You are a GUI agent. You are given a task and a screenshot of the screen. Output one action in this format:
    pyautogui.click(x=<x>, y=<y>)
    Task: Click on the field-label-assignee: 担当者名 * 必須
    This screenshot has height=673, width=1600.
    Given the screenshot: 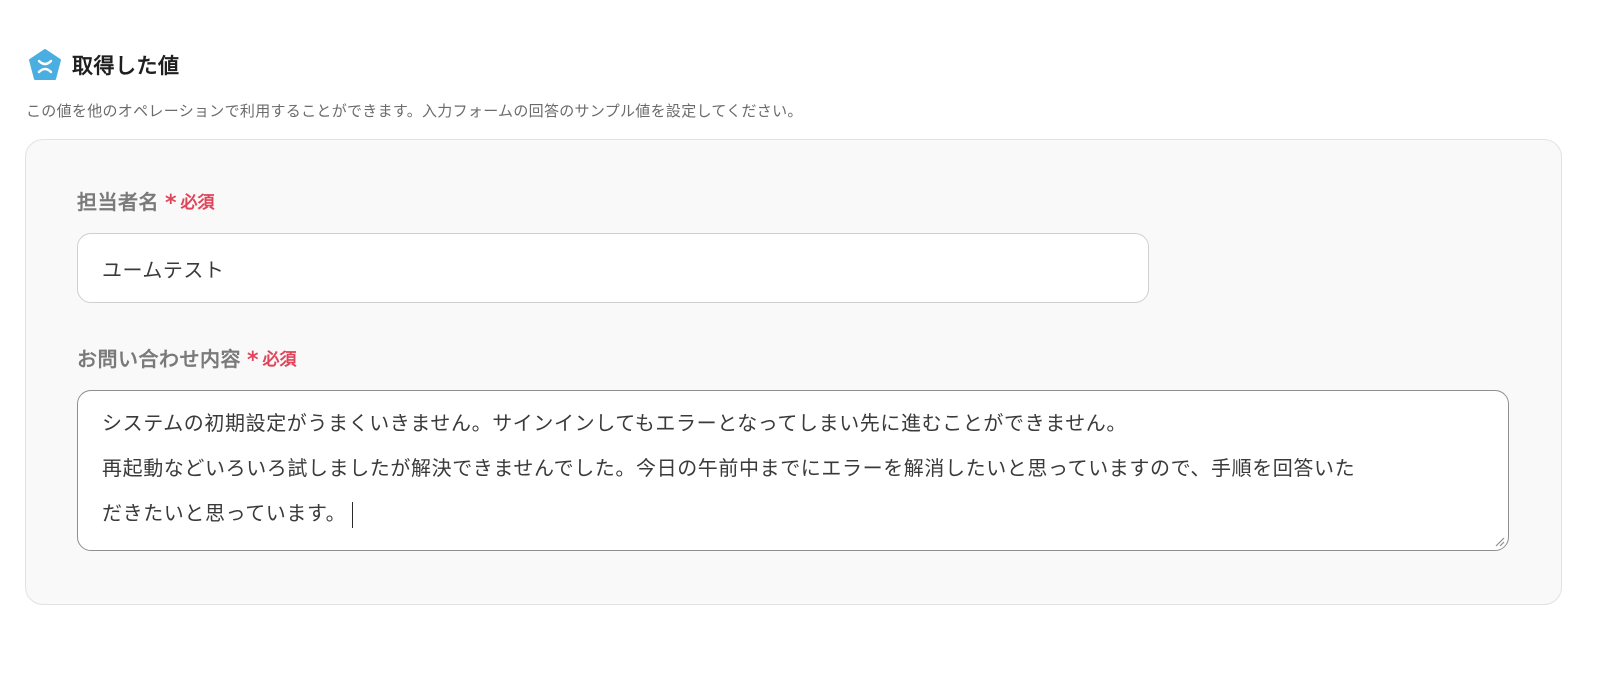 What is the action you would take?
    pyautogui.click(x=146, y=201)
    